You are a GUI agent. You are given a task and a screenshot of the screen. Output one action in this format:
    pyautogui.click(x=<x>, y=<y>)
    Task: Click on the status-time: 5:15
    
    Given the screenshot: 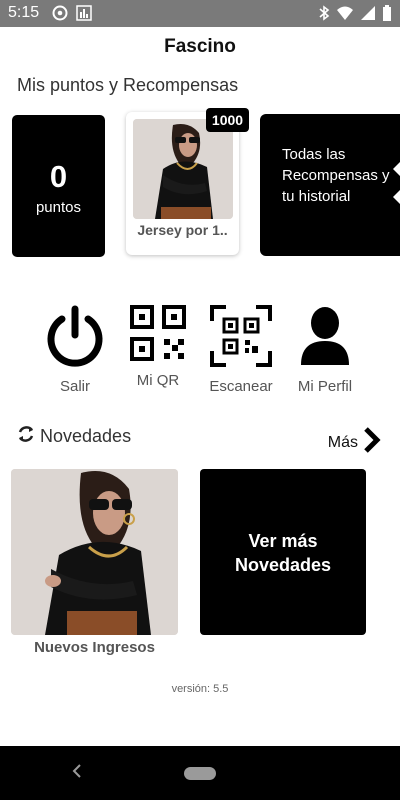 What is the action you would take?
    pyautogui.click(x=24, y=12)
    